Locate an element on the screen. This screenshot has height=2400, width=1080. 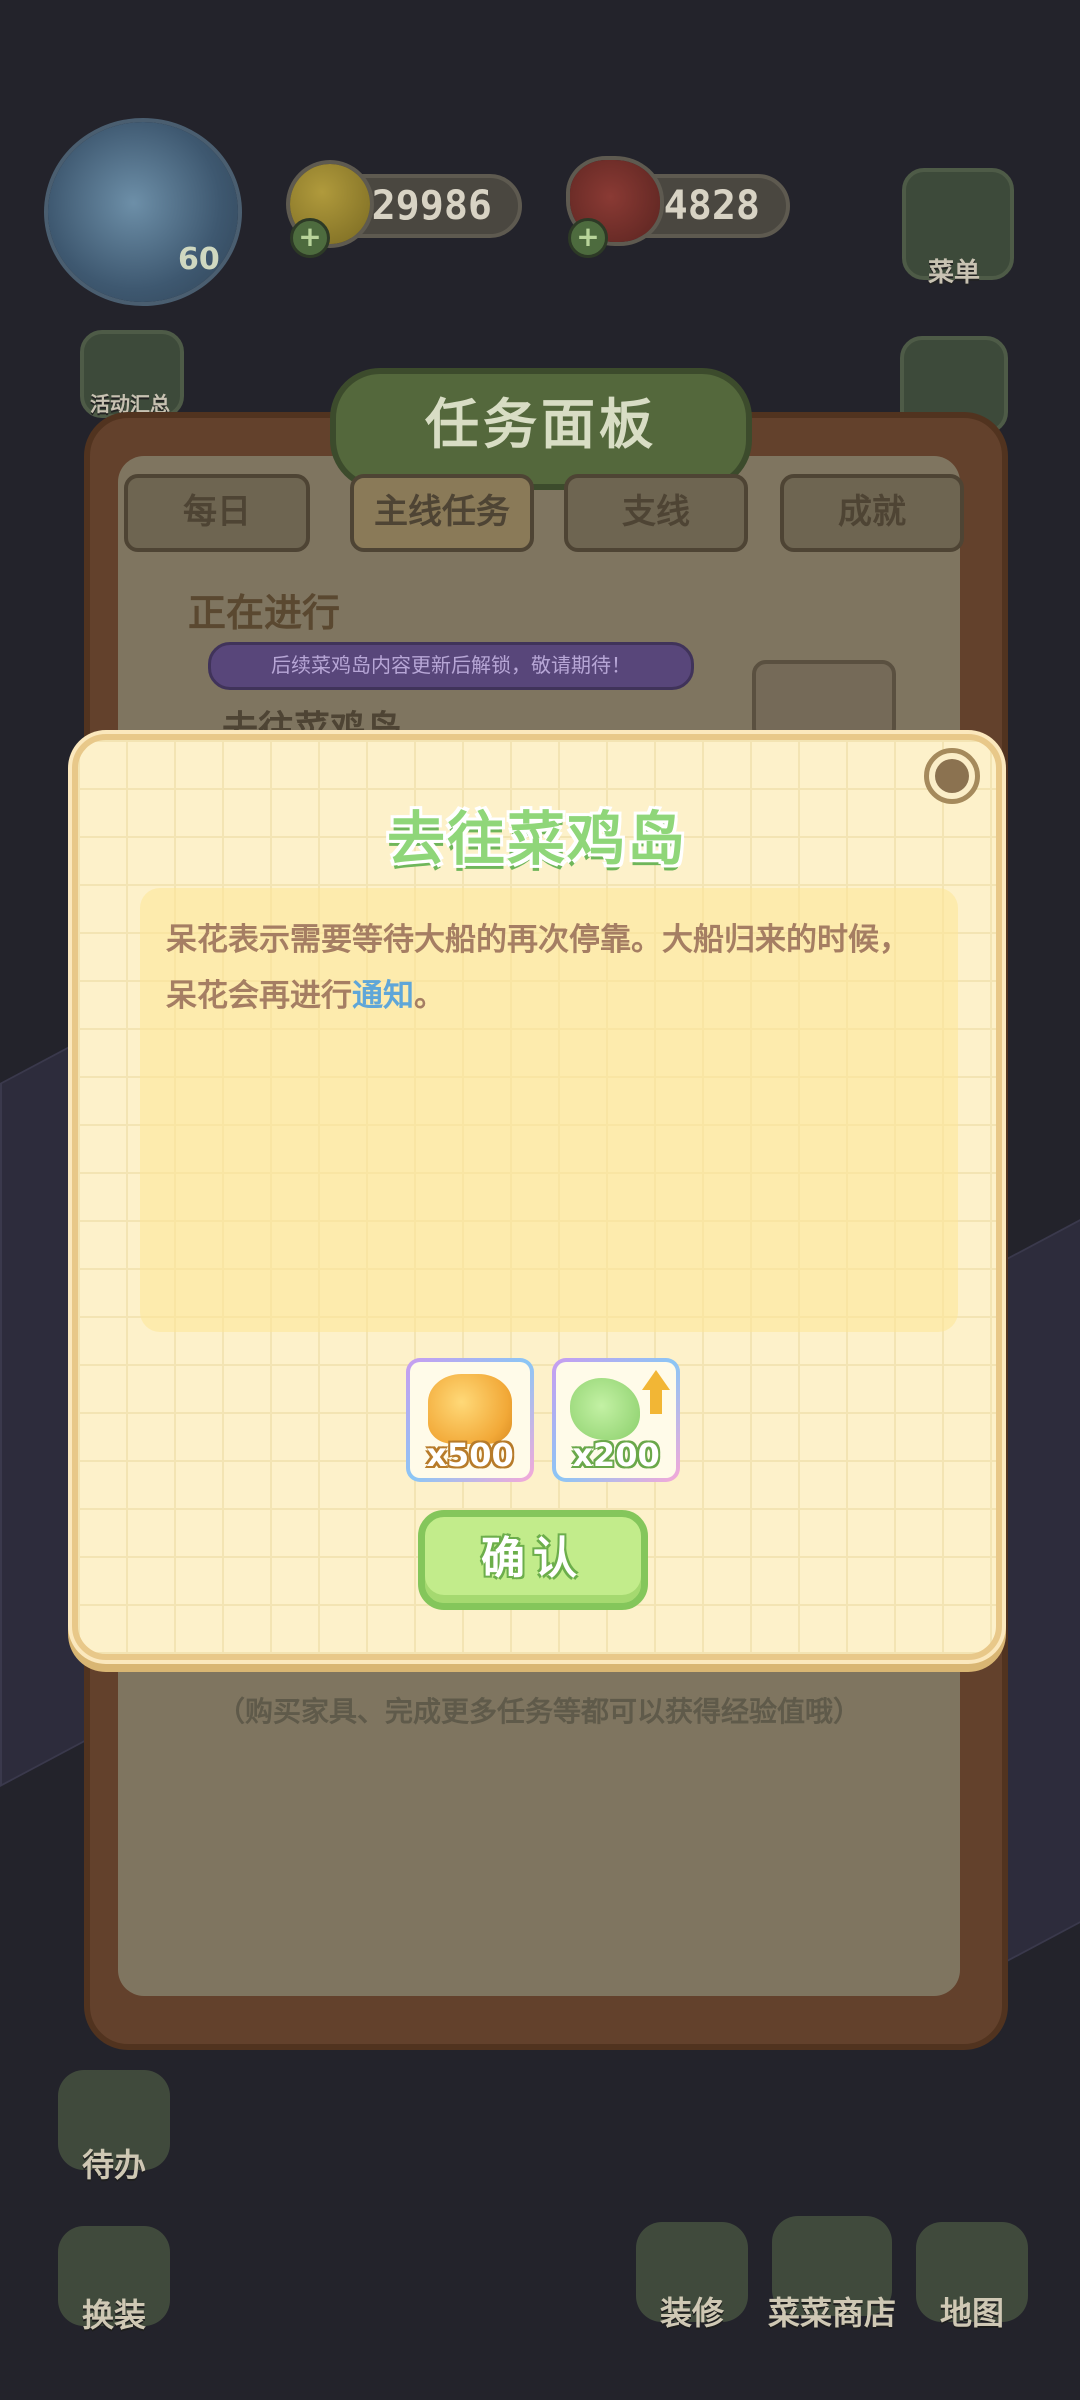
description-part-2: 。 is located at coordinates (429, 996).